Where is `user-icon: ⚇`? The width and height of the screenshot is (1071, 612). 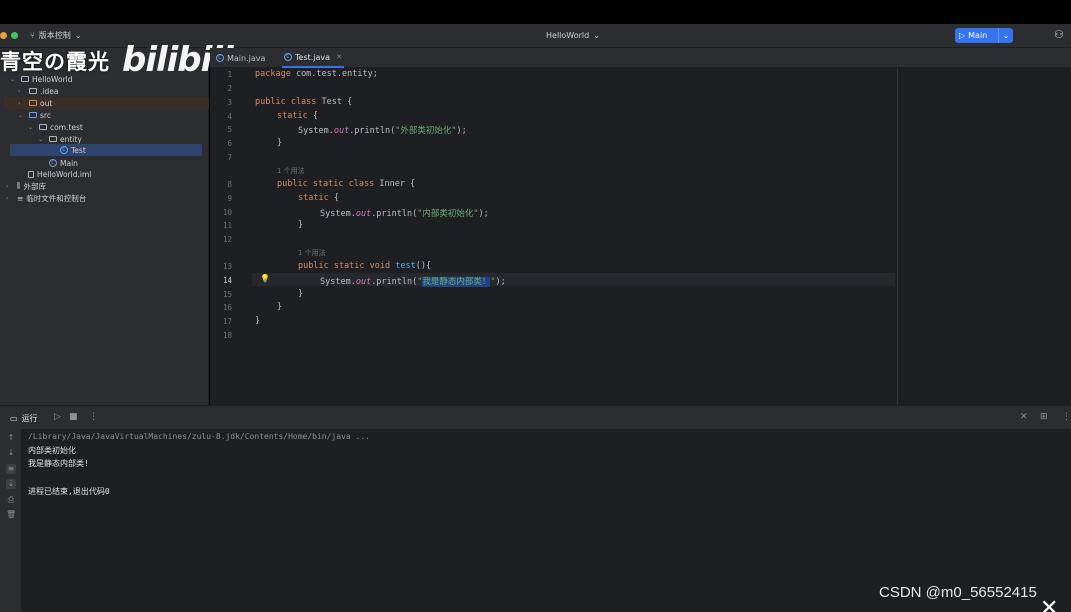 user-icon: ⚇ is located at coordinates (1059, 34).